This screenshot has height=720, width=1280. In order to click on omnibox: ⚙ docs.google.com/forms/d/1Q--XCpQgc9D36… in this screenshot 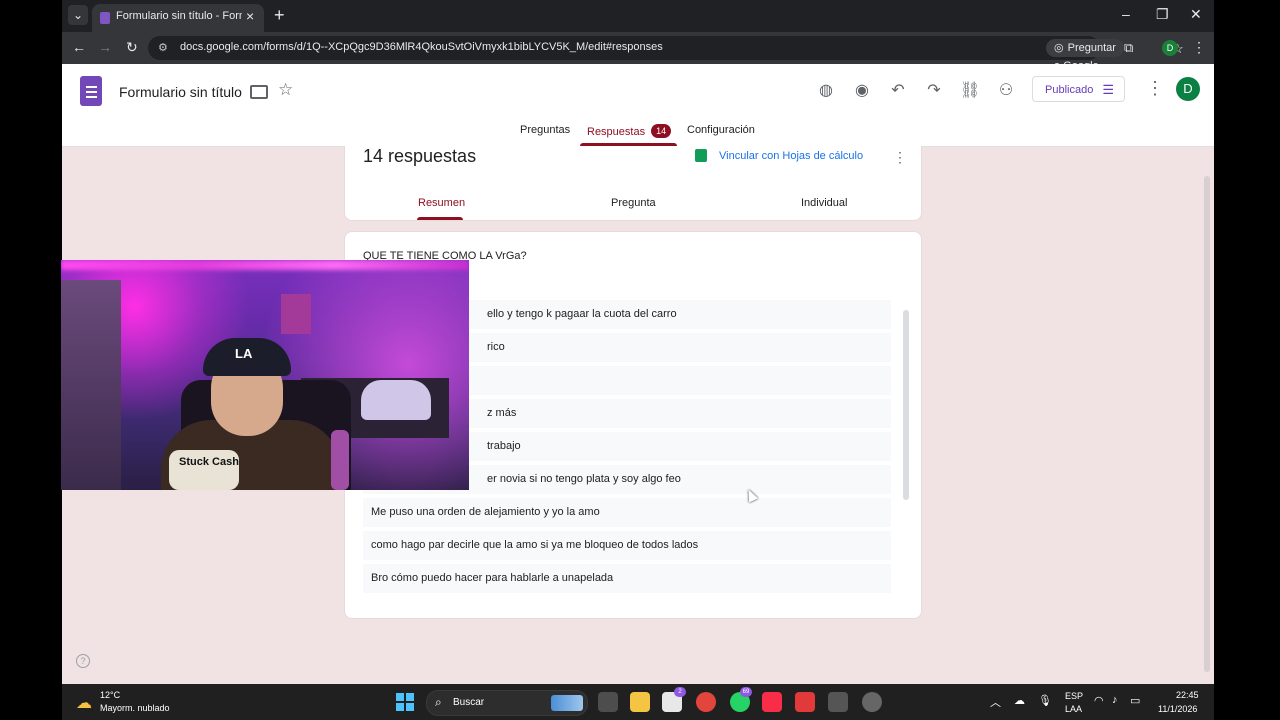, I will do `click(666, 54)`.